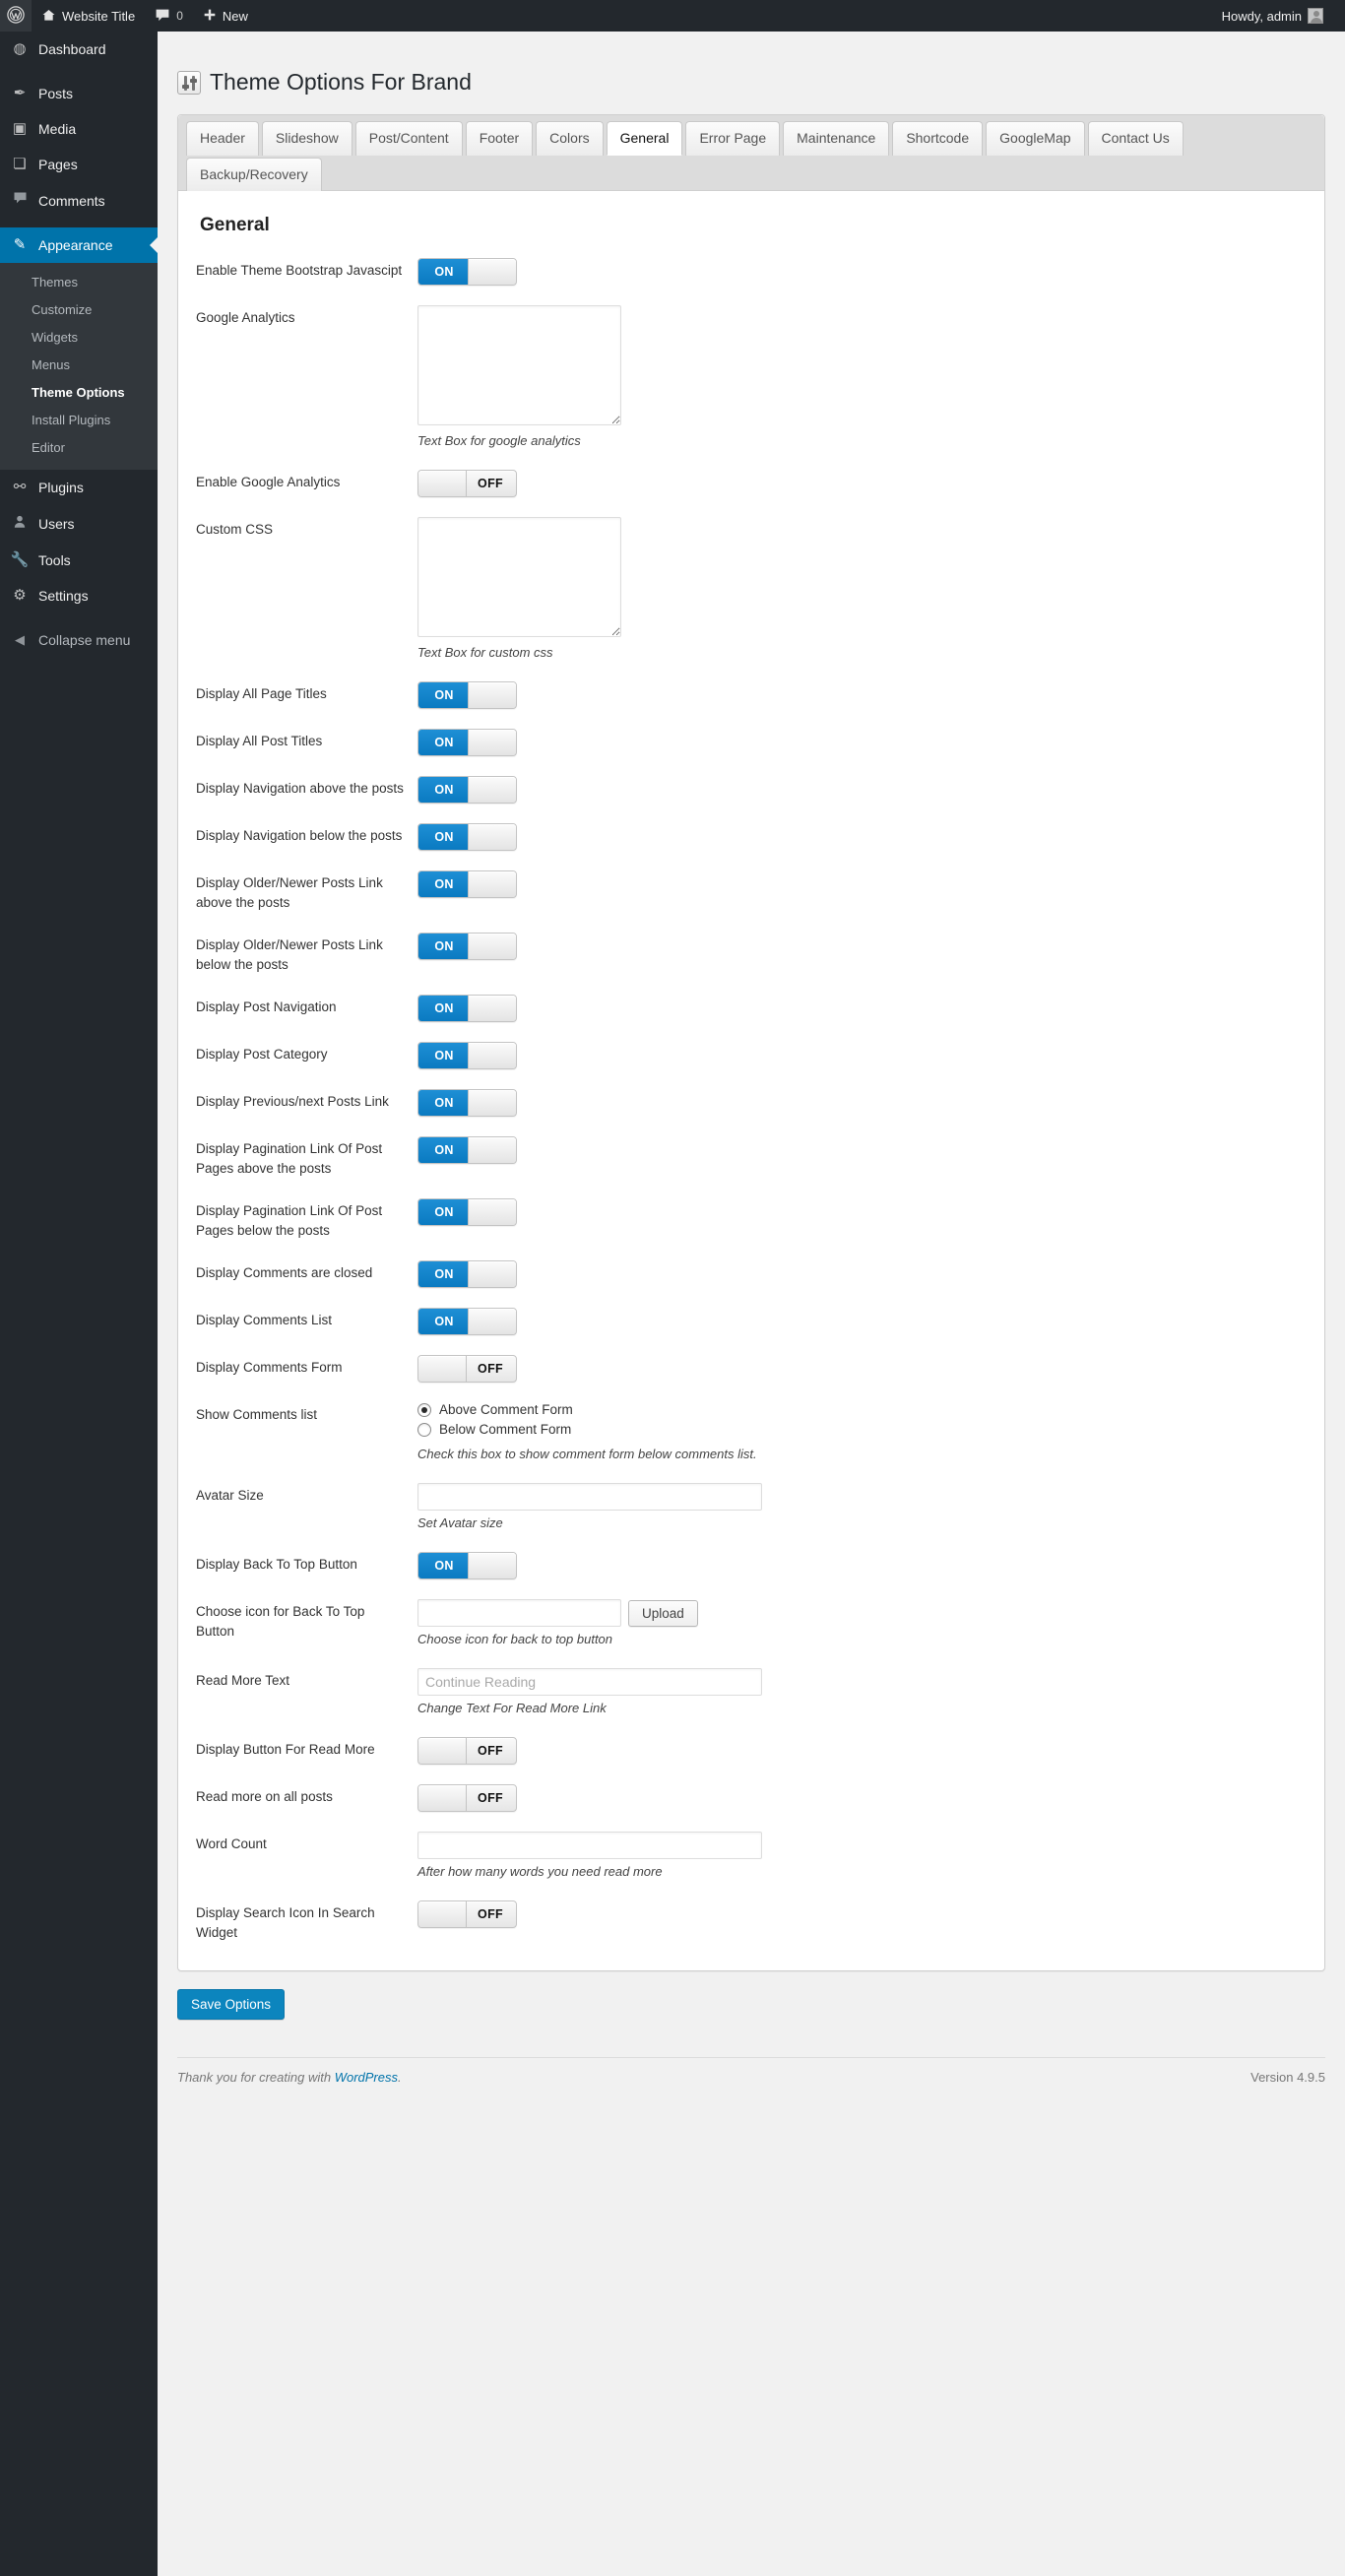 This screenshot has width=1345, height=2576. I want to click on comments-count: 0, so click(179, 16).